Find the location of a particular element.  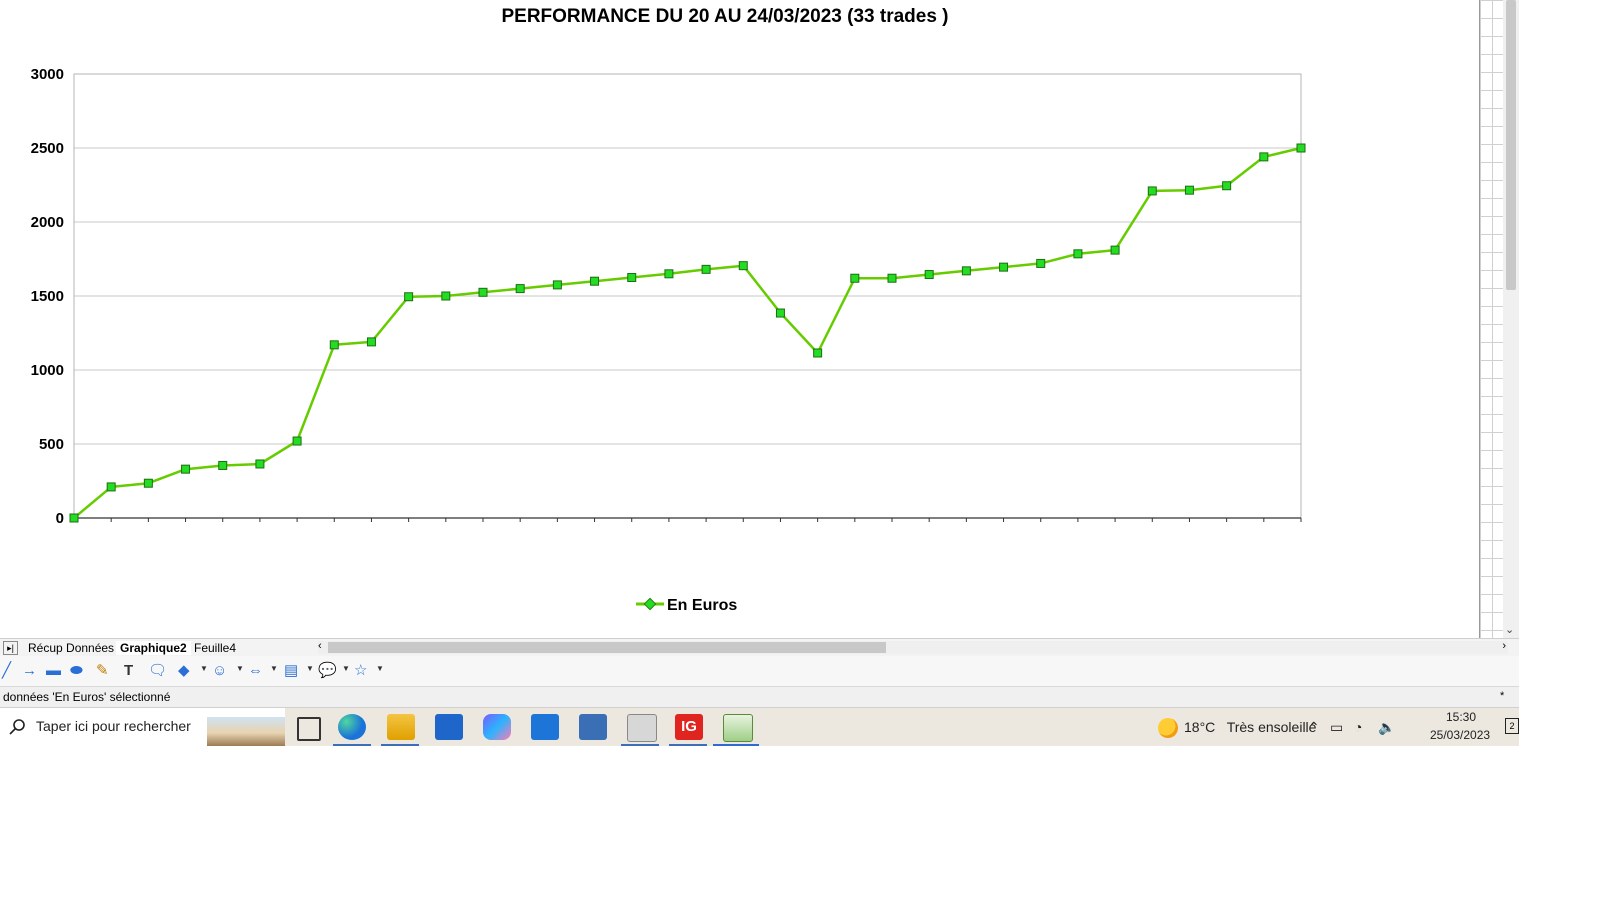

y-tick-label: 2000 is located at coordinates (47, 222).